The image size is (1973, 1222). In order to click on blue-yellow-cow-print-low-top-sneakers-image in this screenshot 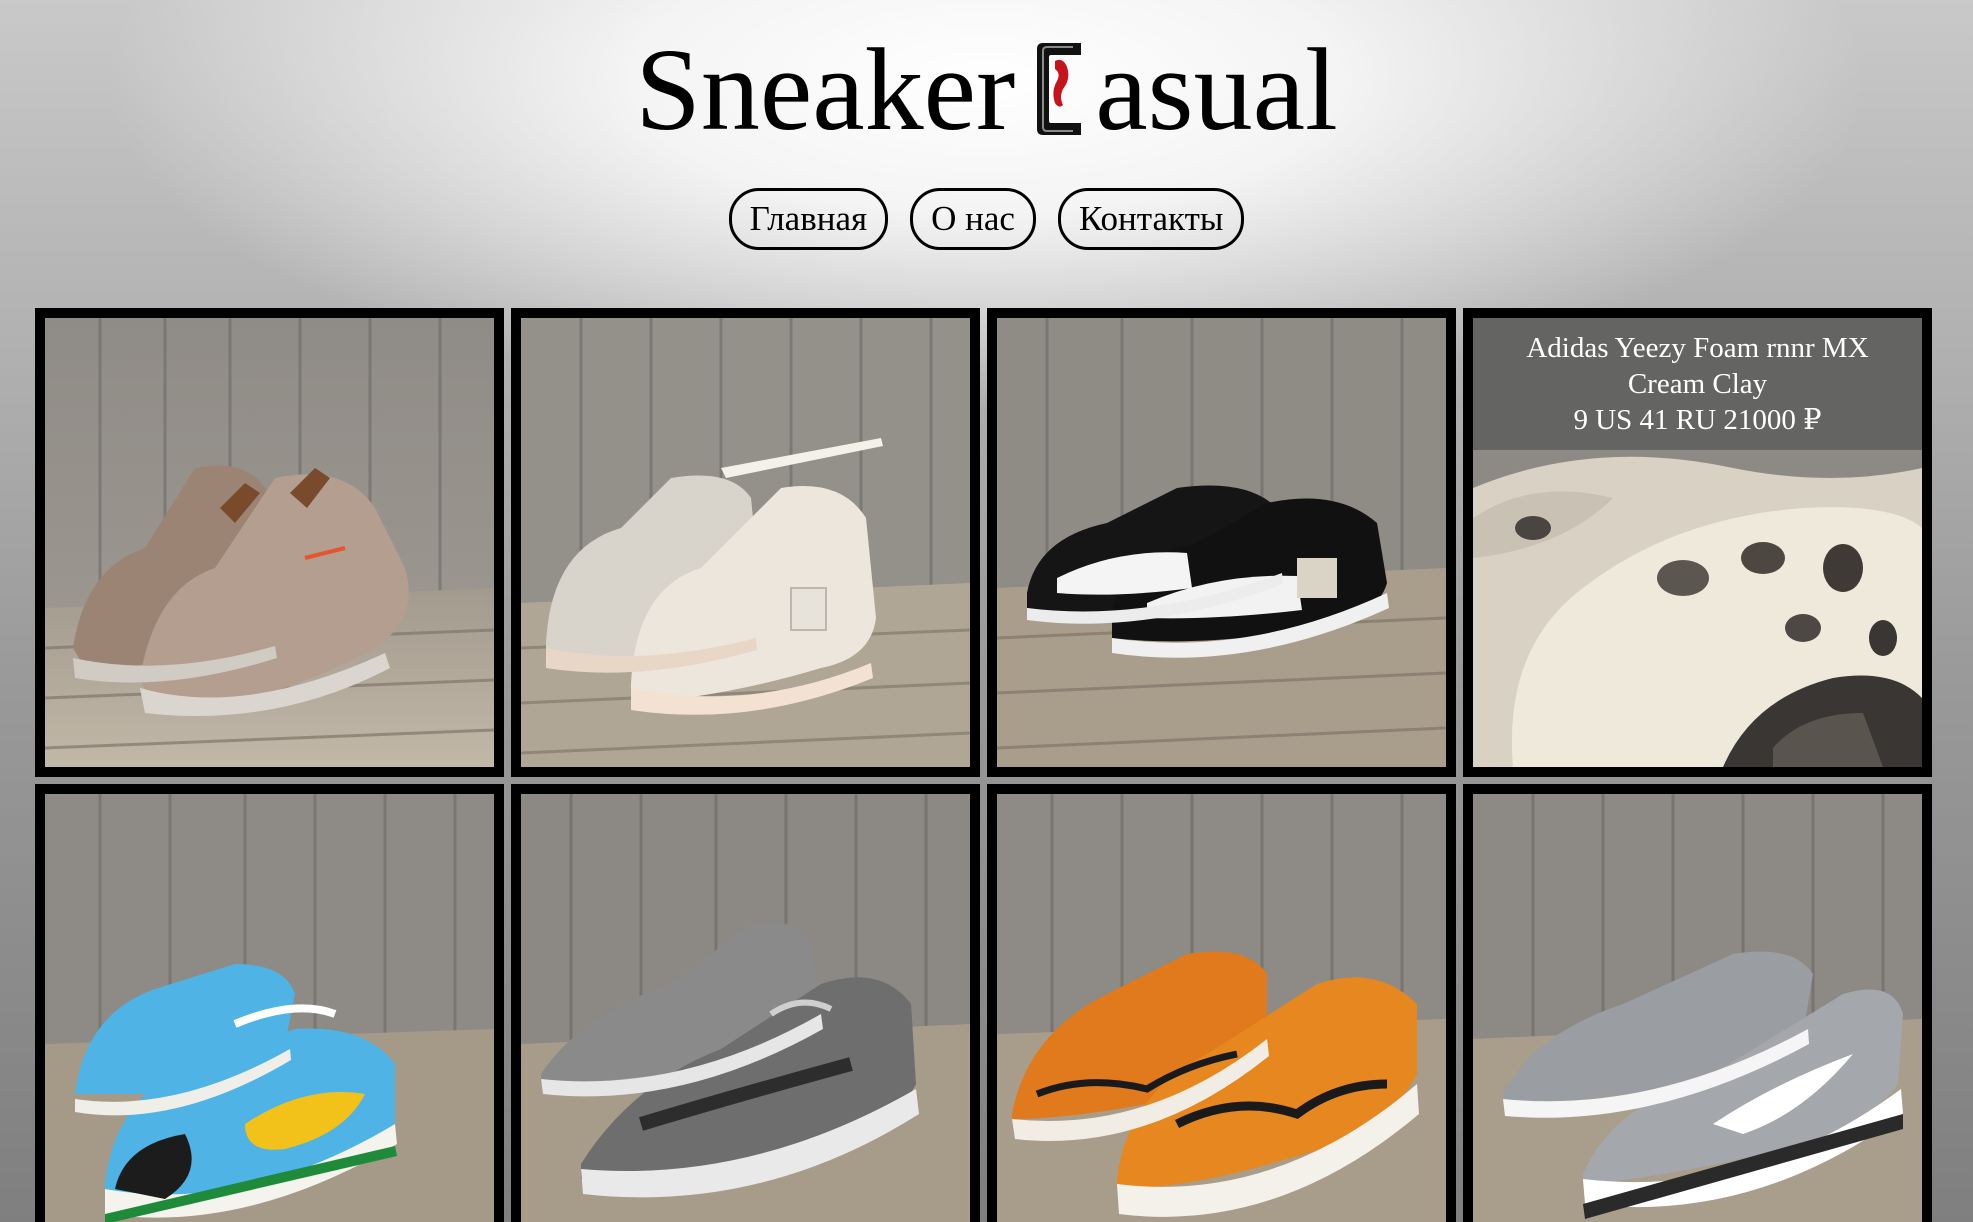, I will do `click(269, 1008)`.